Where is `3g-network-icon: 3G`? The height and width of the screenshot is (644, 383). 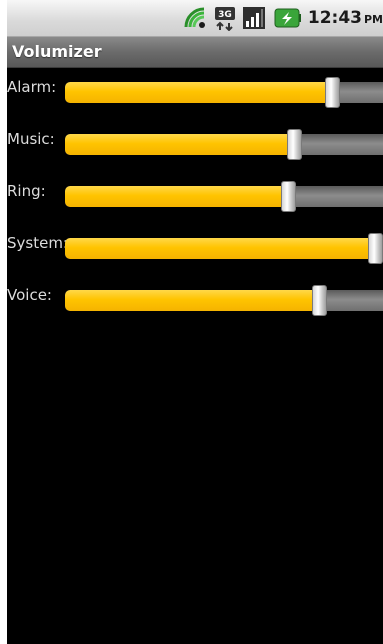
3g-network-icon: 3G is located at coordinates (224, 19).